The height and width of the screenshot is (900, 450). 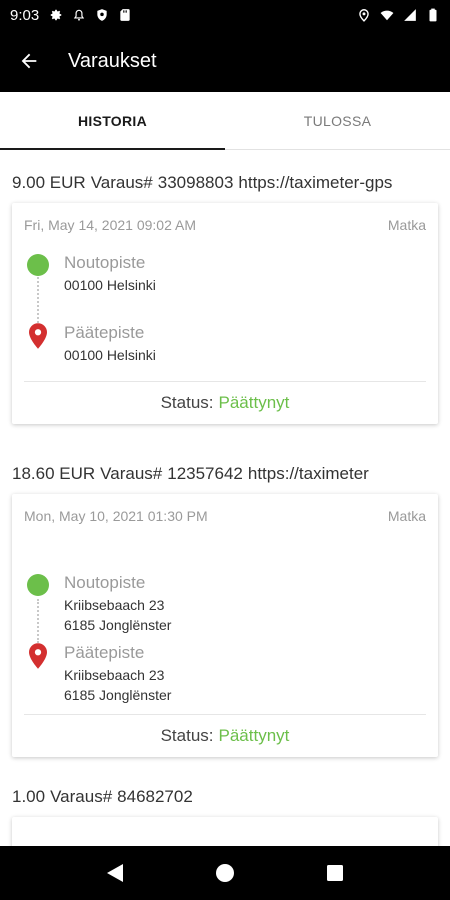 I want to click on back-button, so click(x=29, y=61).